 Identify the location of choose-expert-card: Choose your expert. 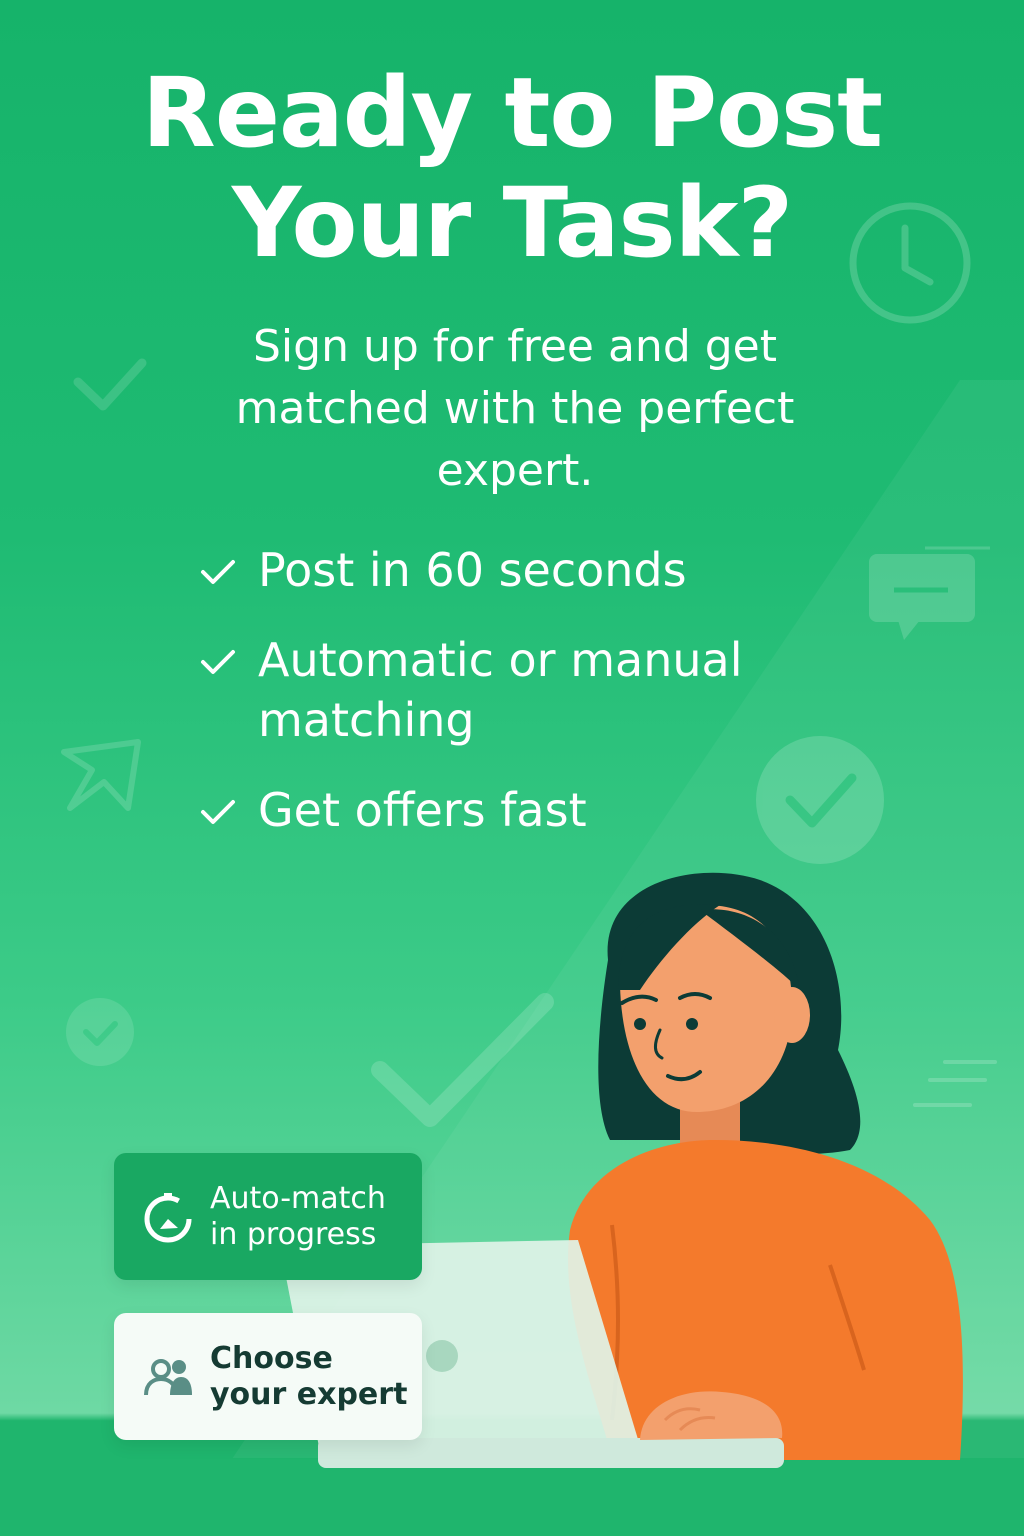
(268, 1376).